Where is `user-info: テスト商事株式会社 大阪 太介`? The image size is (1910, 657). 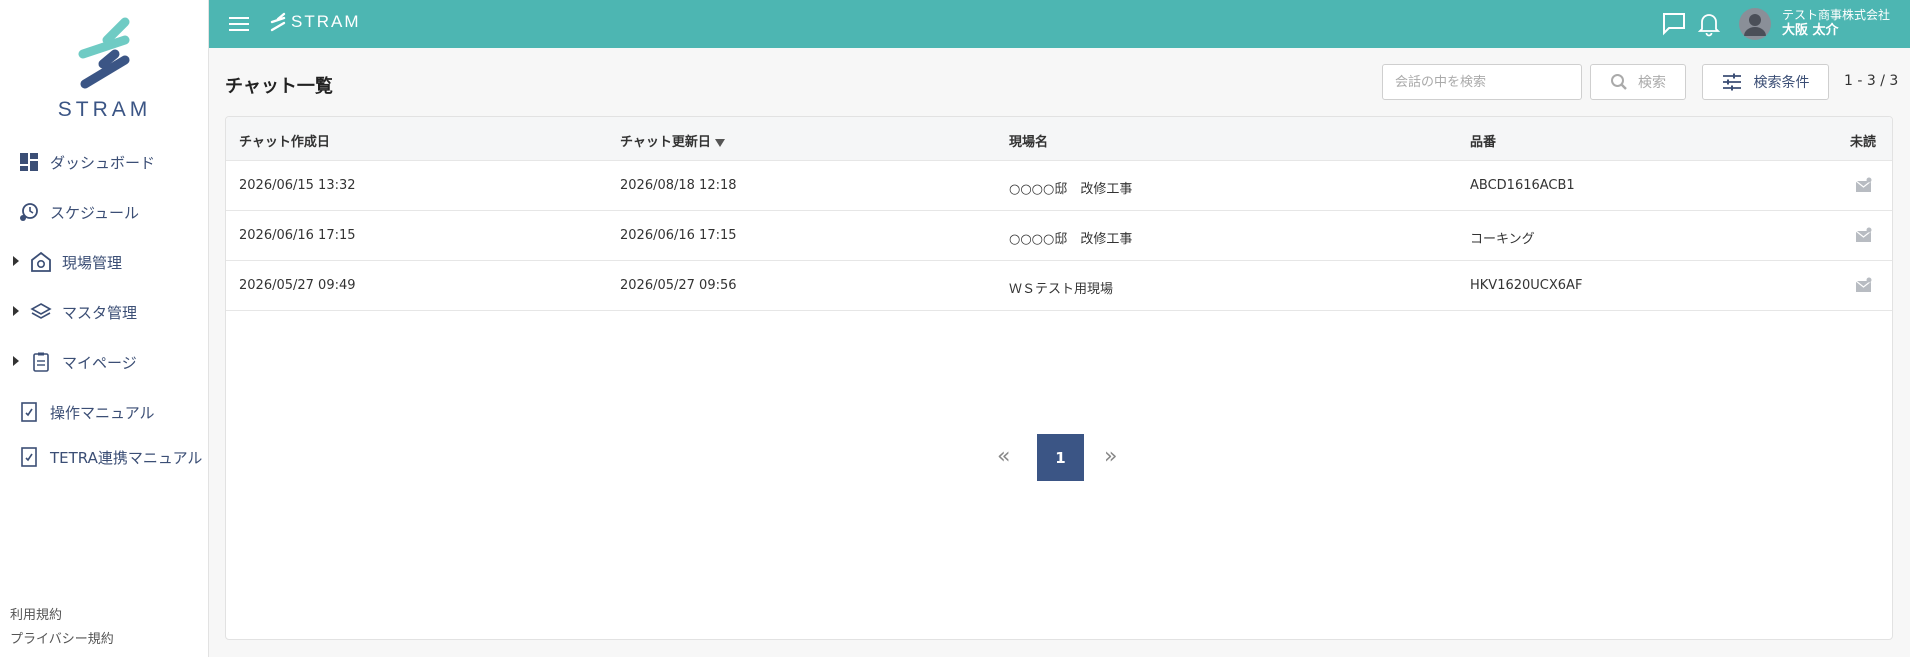 user-info: テスト商事株式会社 大阪 太介 is located at coordinates (1836, 23).